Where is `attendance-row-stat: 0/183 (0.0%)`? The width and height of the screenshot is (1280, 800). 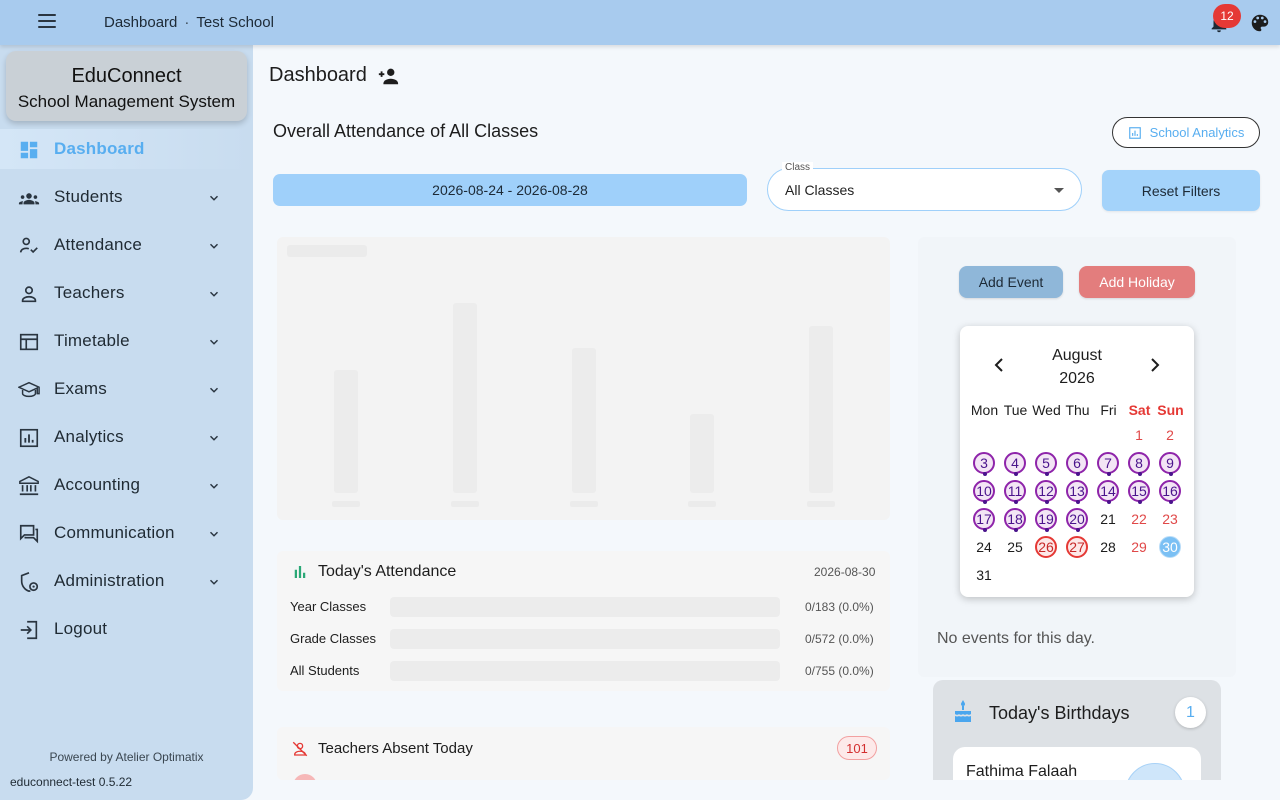 attendance-row-stat: 0/183 (0.0%) is located at coordinates (839, 607).